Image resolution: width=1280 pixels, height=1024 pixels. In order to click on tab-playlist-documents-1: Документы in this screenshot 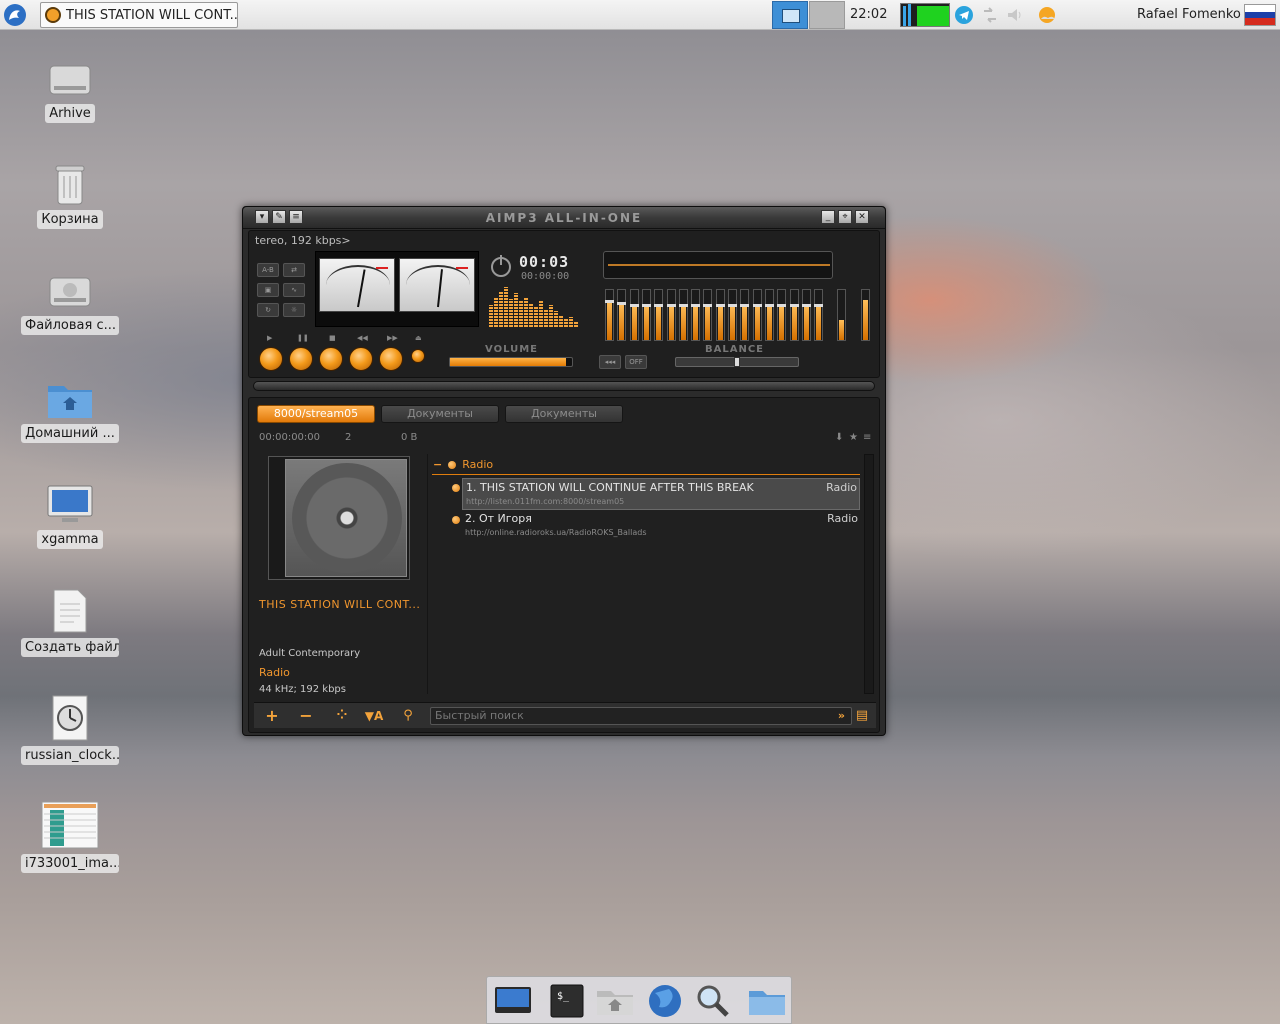, I will do `click(440, 414)`.